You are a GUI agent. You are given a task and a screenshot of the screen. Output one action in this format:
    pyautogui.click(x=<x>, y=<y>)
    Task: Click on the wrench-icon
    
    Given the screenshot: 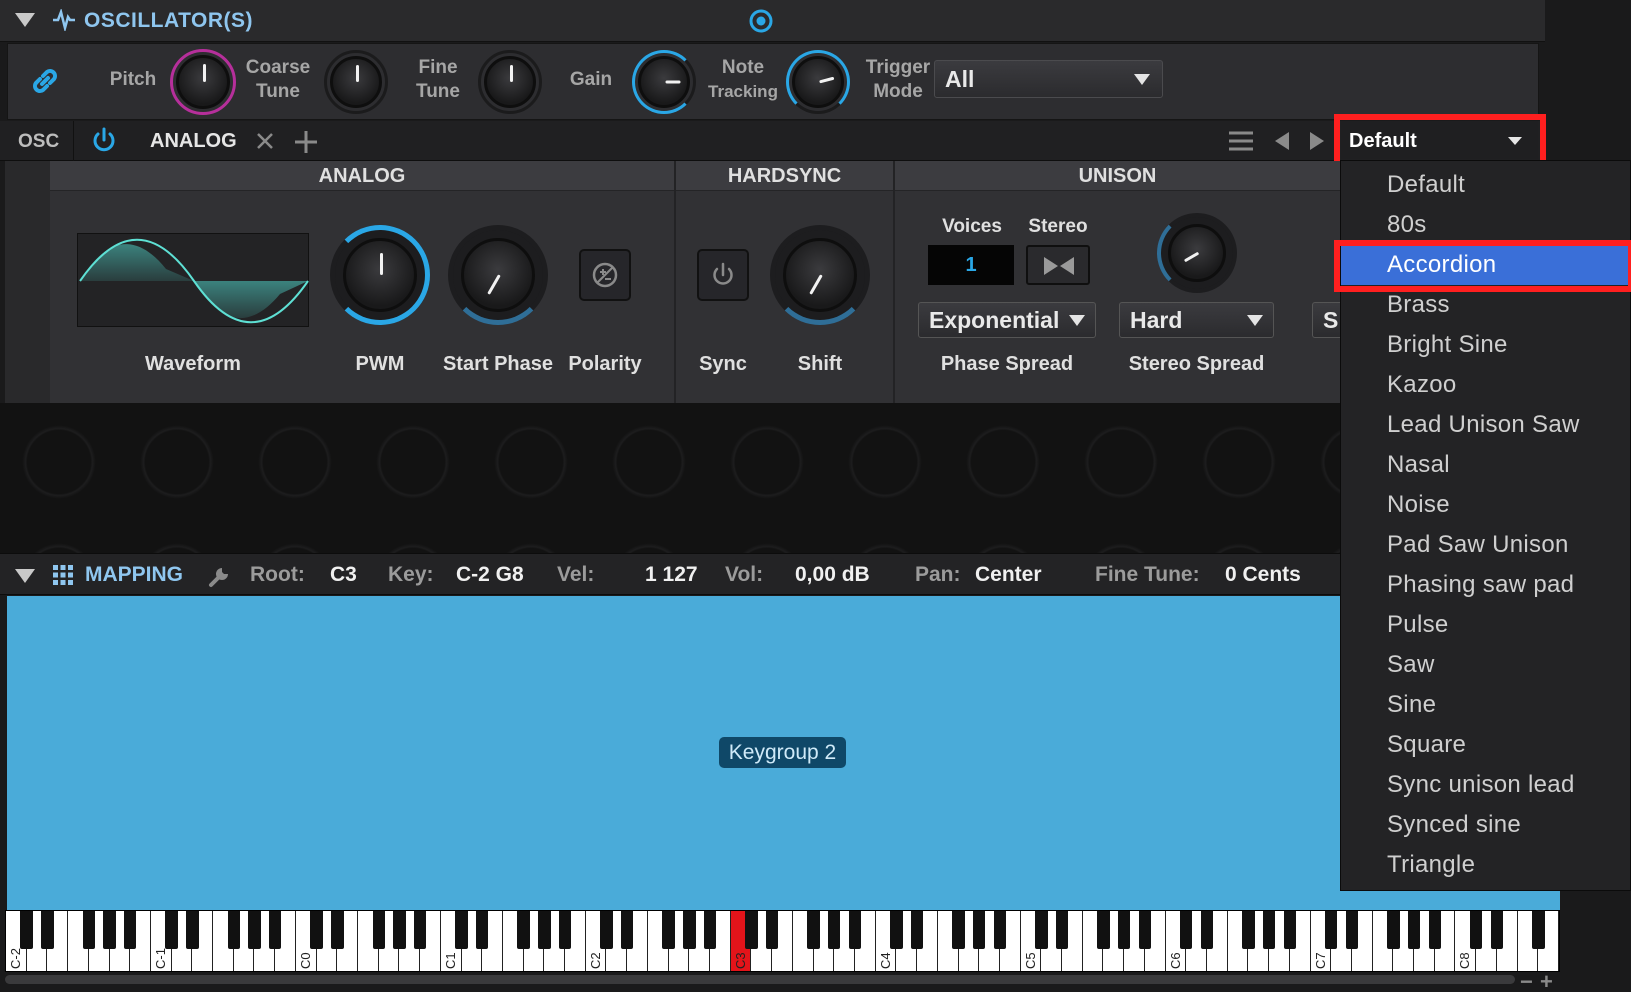 What is the action you would take?
    pyautogui.click(x=220, y=576)
    